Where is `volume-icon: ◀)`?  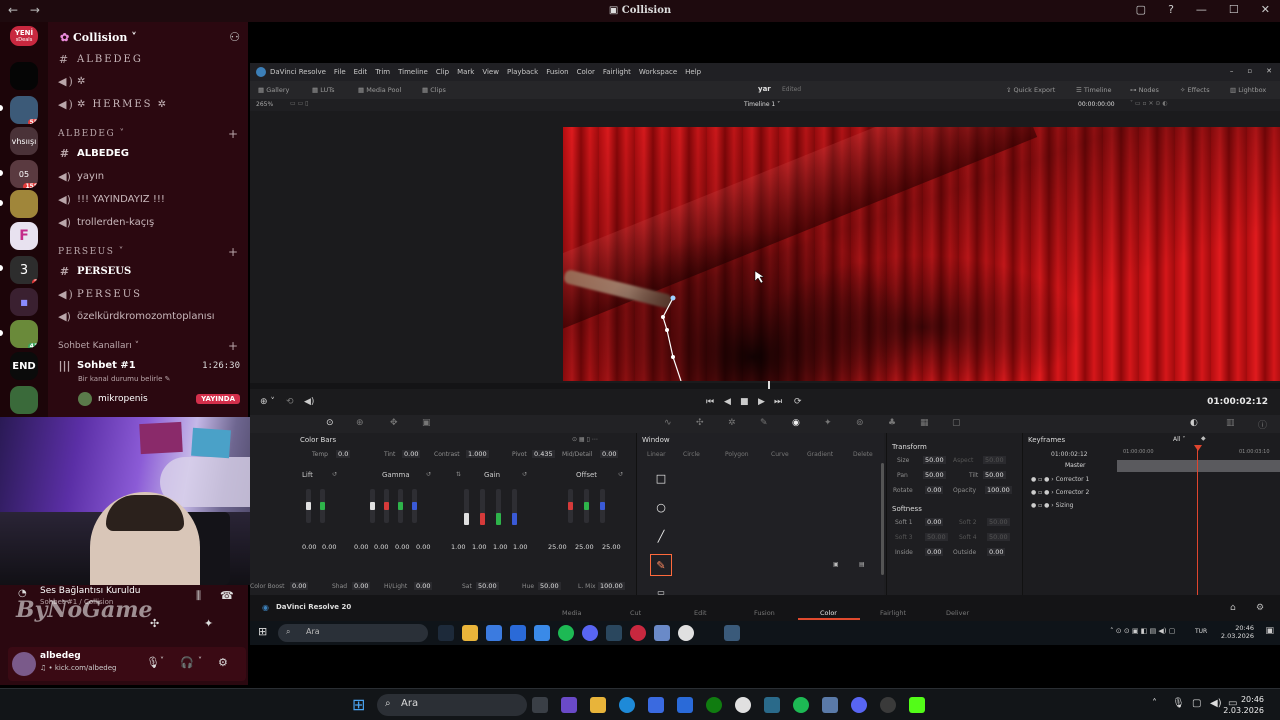
volume-icon: ◀) is located at coordinates (1216, 703).